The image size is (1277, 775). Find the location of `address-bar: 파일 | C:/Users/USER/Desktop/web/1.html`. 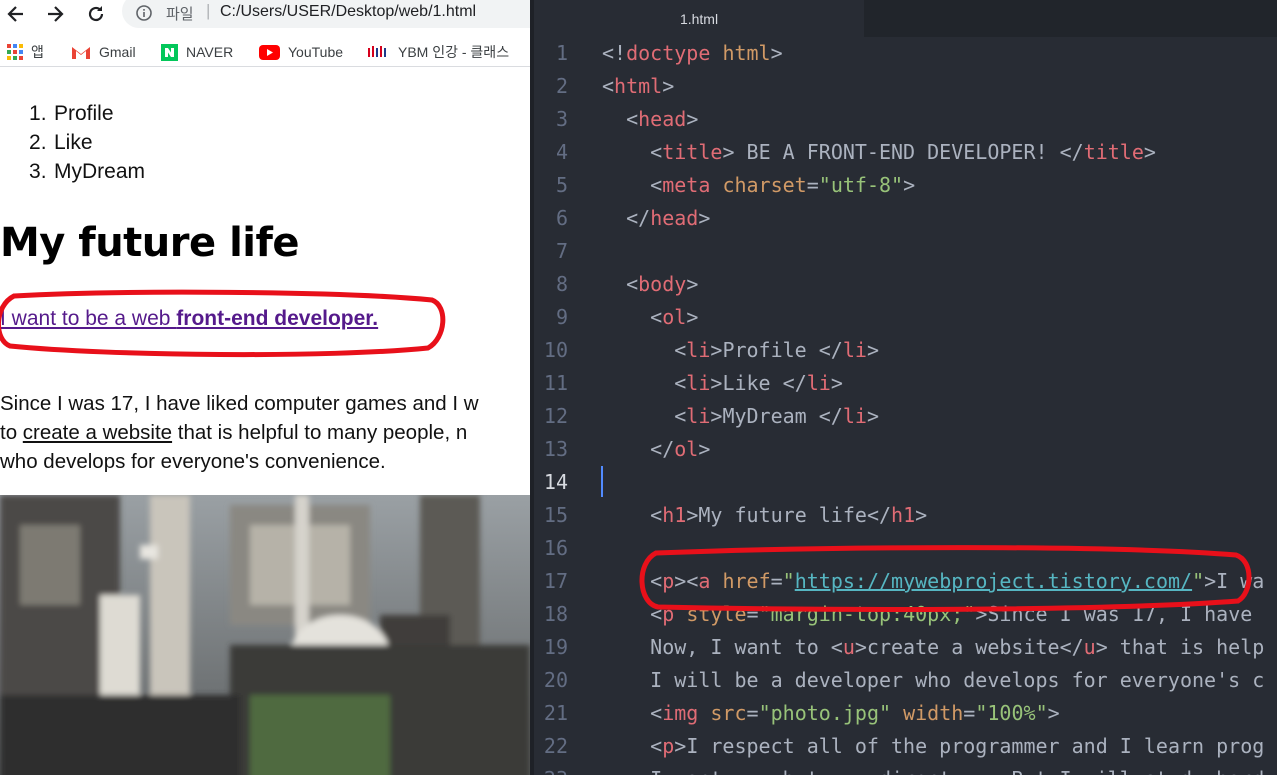

address-bar: 파일 | C:/Users/USER/Desktop/web/1.html is located at coordinates (326, 14).